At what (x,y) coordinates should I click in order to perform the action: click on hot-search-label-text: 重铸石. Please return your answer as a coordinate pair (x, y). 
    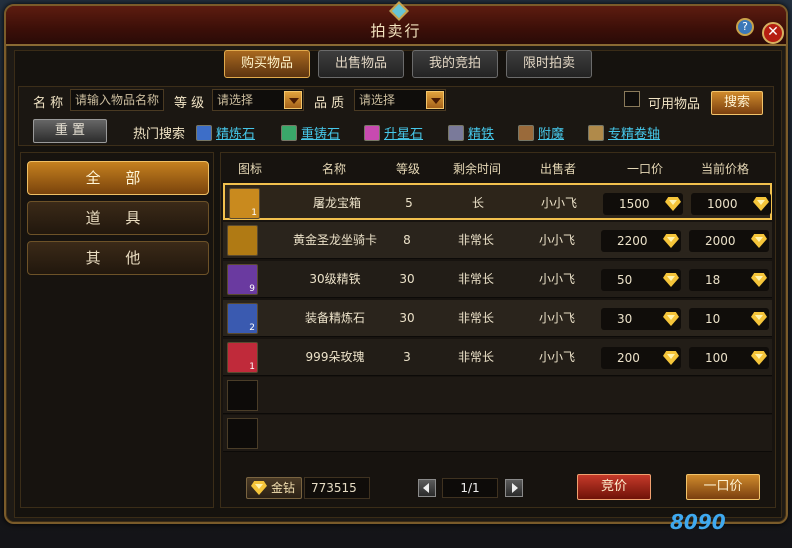
    Looking at the image, I should click on (320, 132).